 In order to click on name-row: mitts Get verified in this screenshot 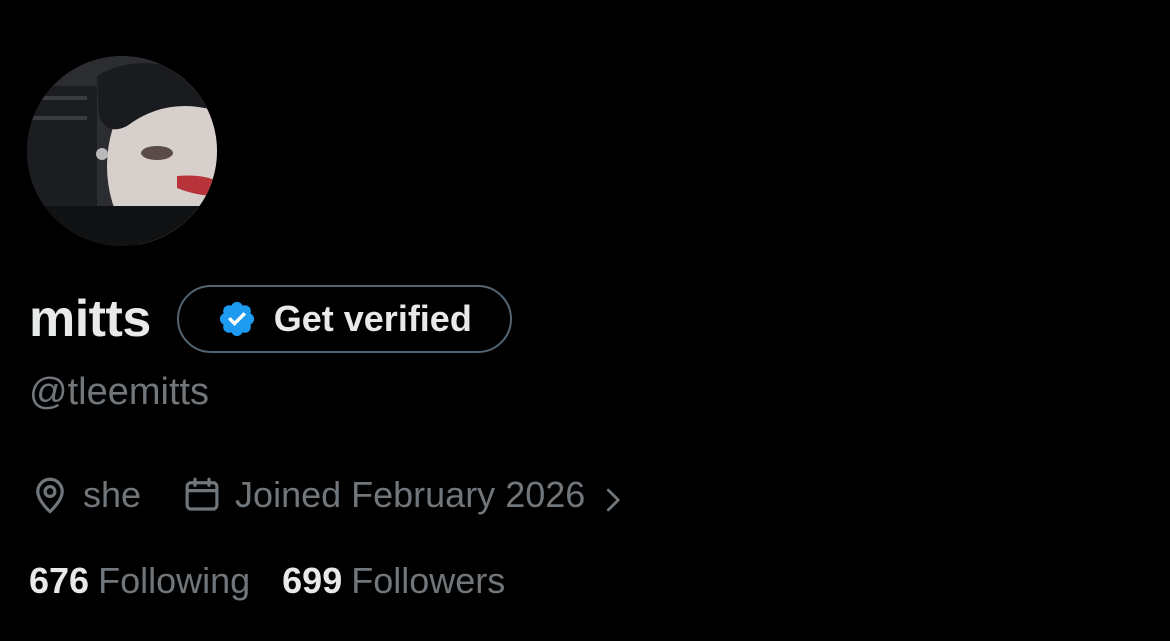, I will do `click(270, 319)`.